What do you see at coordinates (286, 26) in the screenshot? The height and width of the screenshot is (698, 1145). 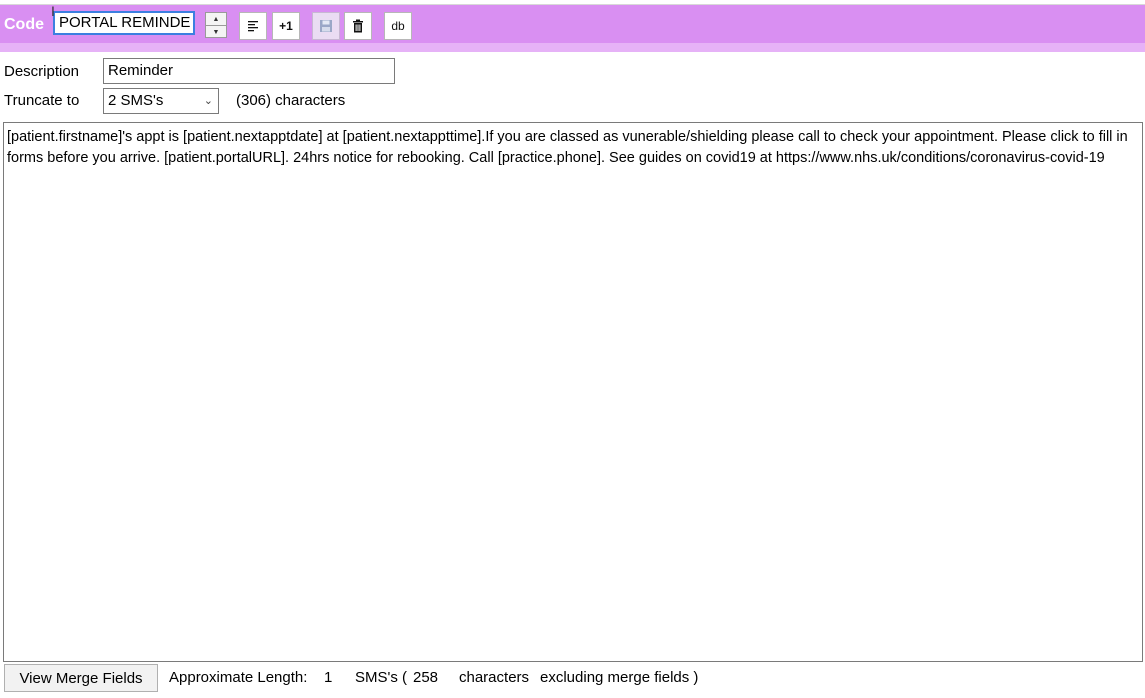 I see `plus-one-button: +1` at bounding box center [286, 26].